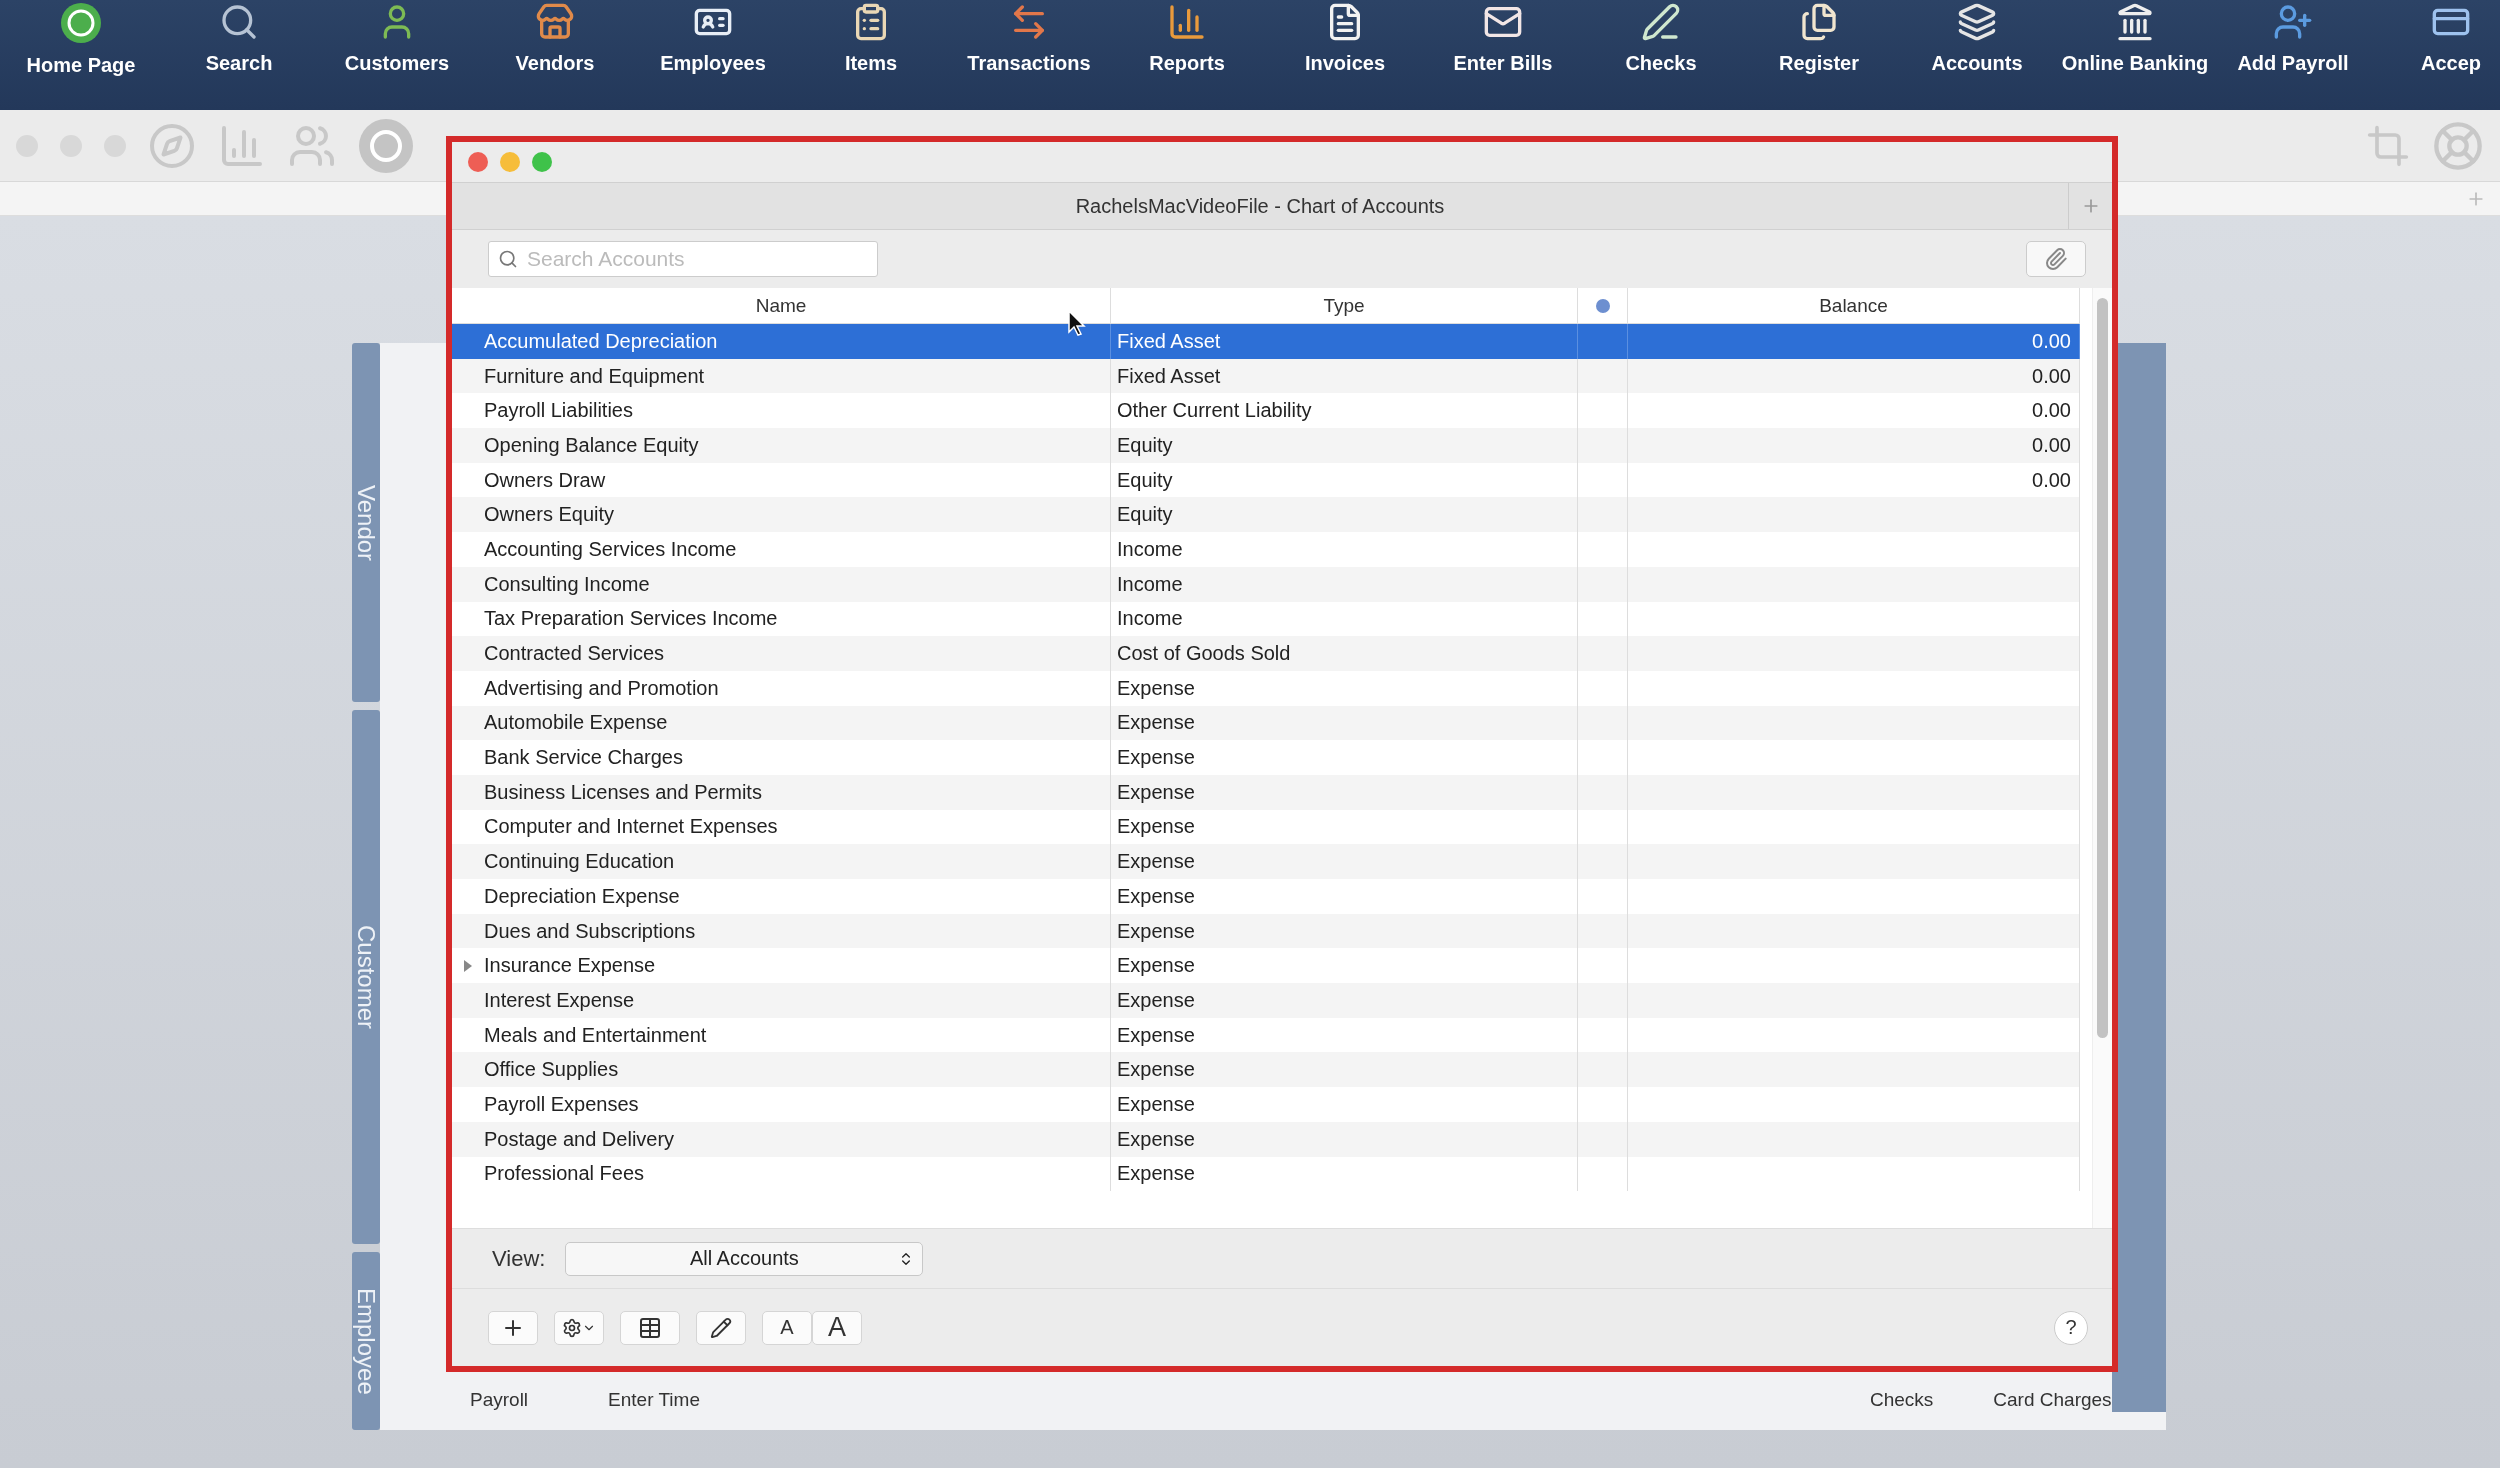  I want to click on table-button, so click(650, 1327).